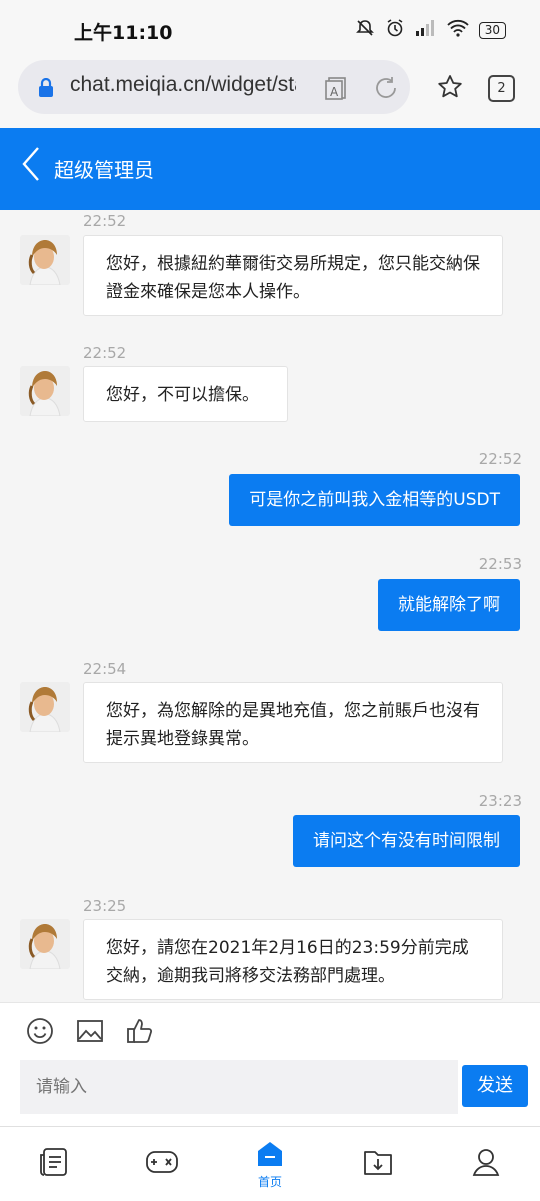 The height and width of the screenshot is (1201, 540). Describe the element at coordinates (105, 669) in the screenshot. I see `message-timestamp: 22:54` at that location.